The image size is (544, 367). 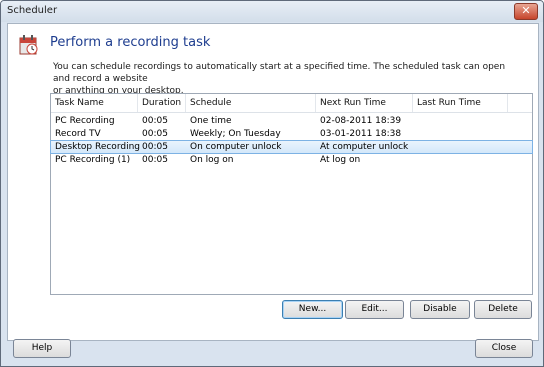 I want to click on title-bar: Scheduler ✕, so click(x=272, y=11).